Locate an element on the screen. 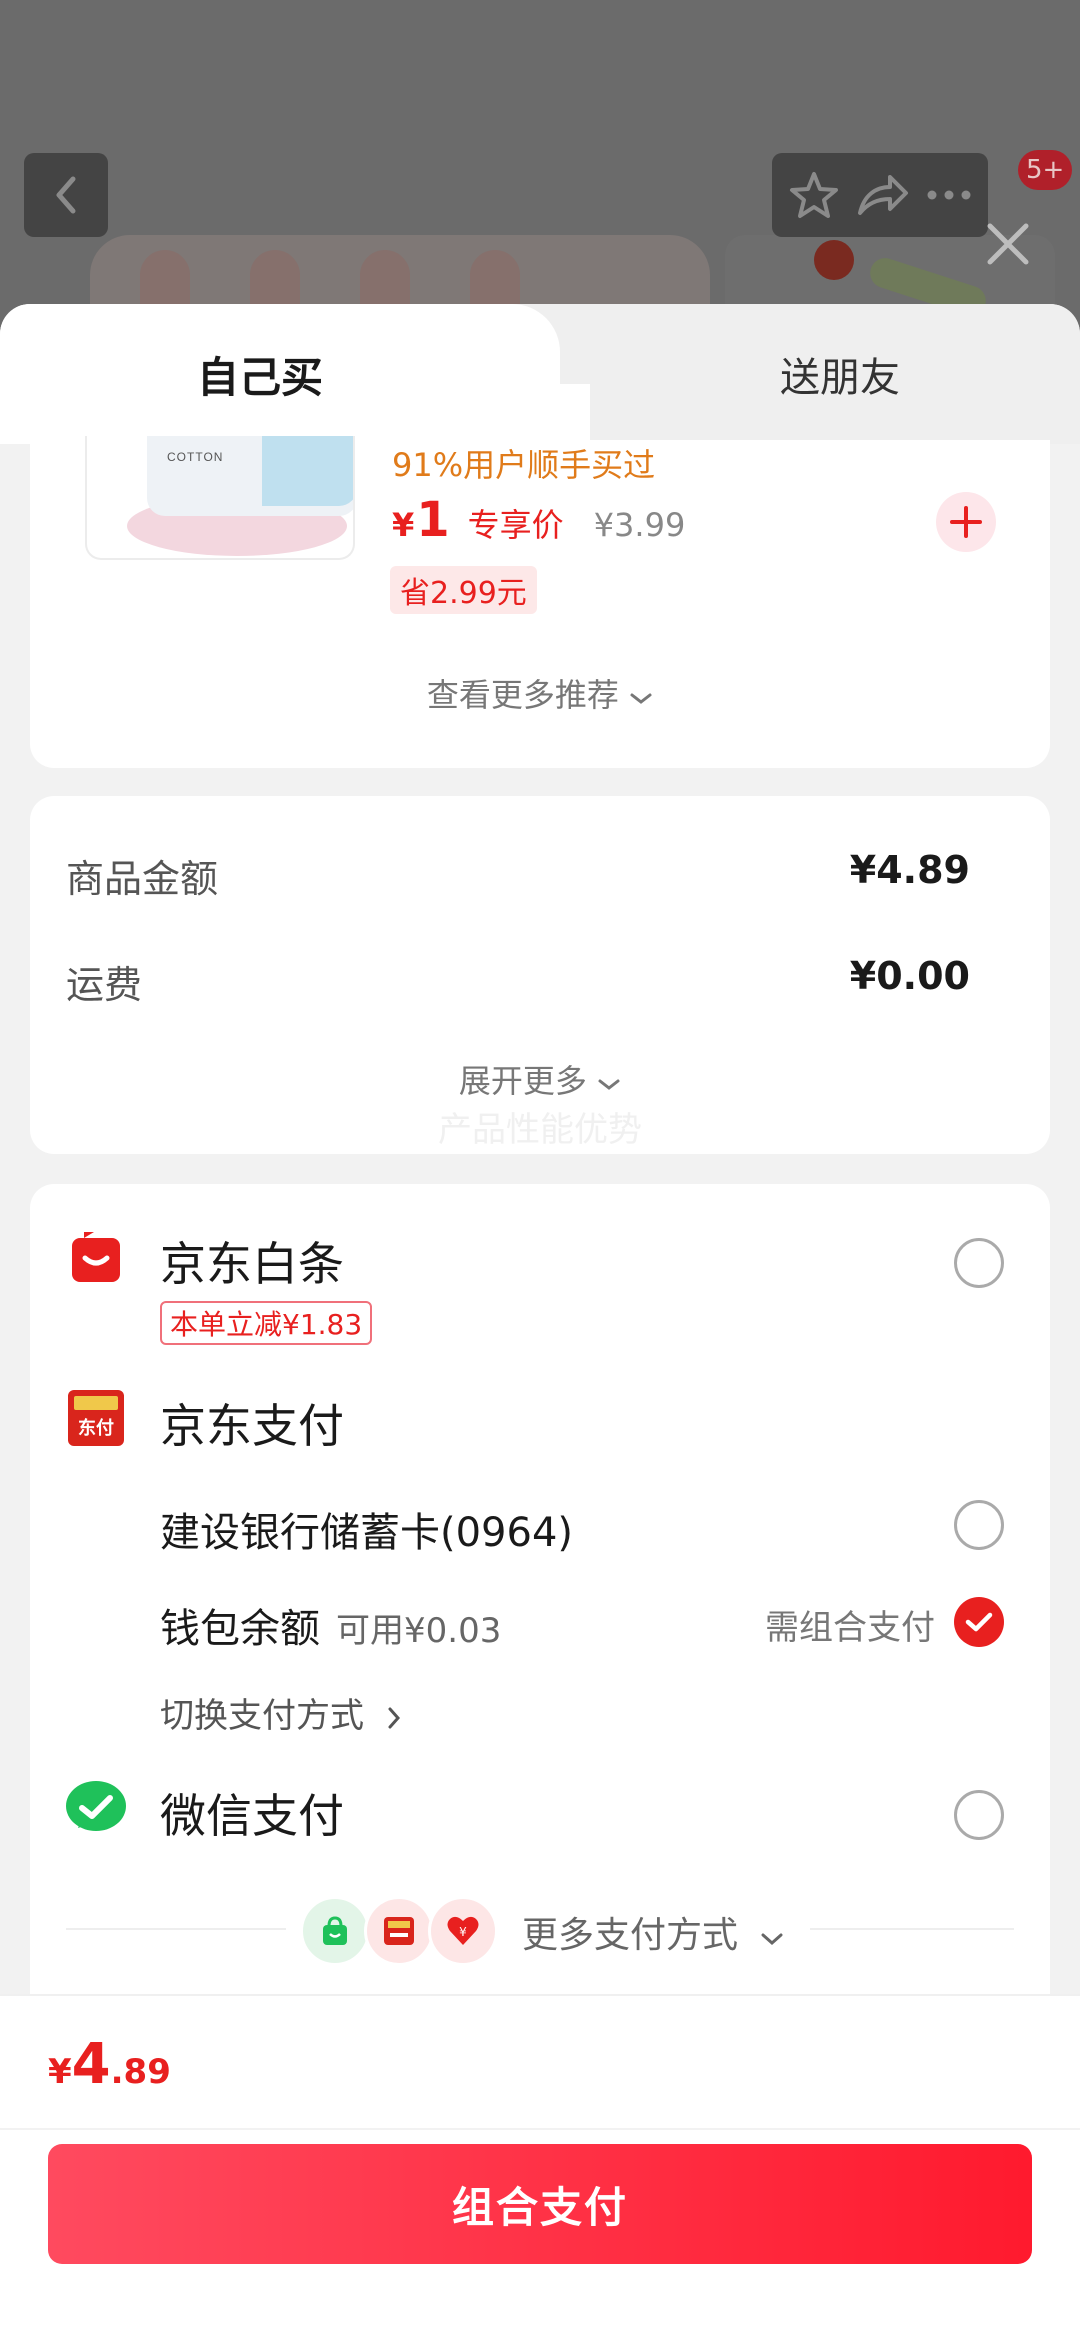 The height and width of the screenshot is (2344, 1080). product-image-package-label is located at coordinates (307, 471).